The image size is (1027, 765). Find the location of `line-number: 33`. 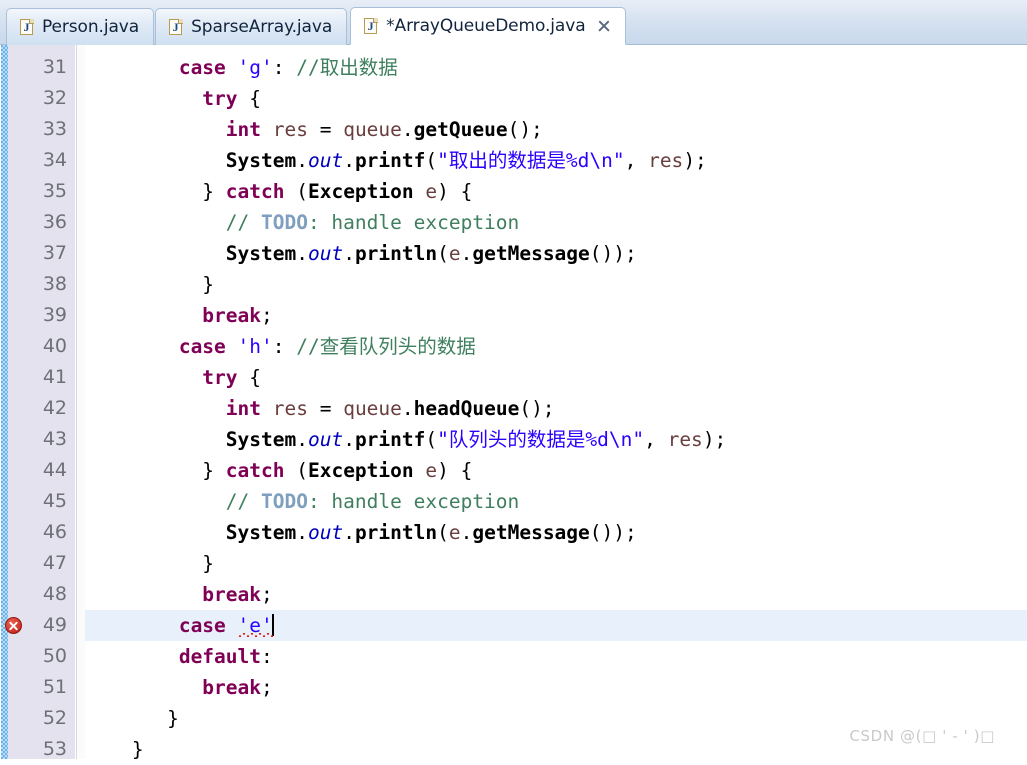

line-number: 33 is located at coordinates (54, 129).